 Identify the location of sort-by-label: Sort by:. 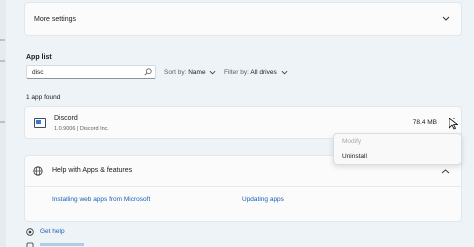
(175, 72).